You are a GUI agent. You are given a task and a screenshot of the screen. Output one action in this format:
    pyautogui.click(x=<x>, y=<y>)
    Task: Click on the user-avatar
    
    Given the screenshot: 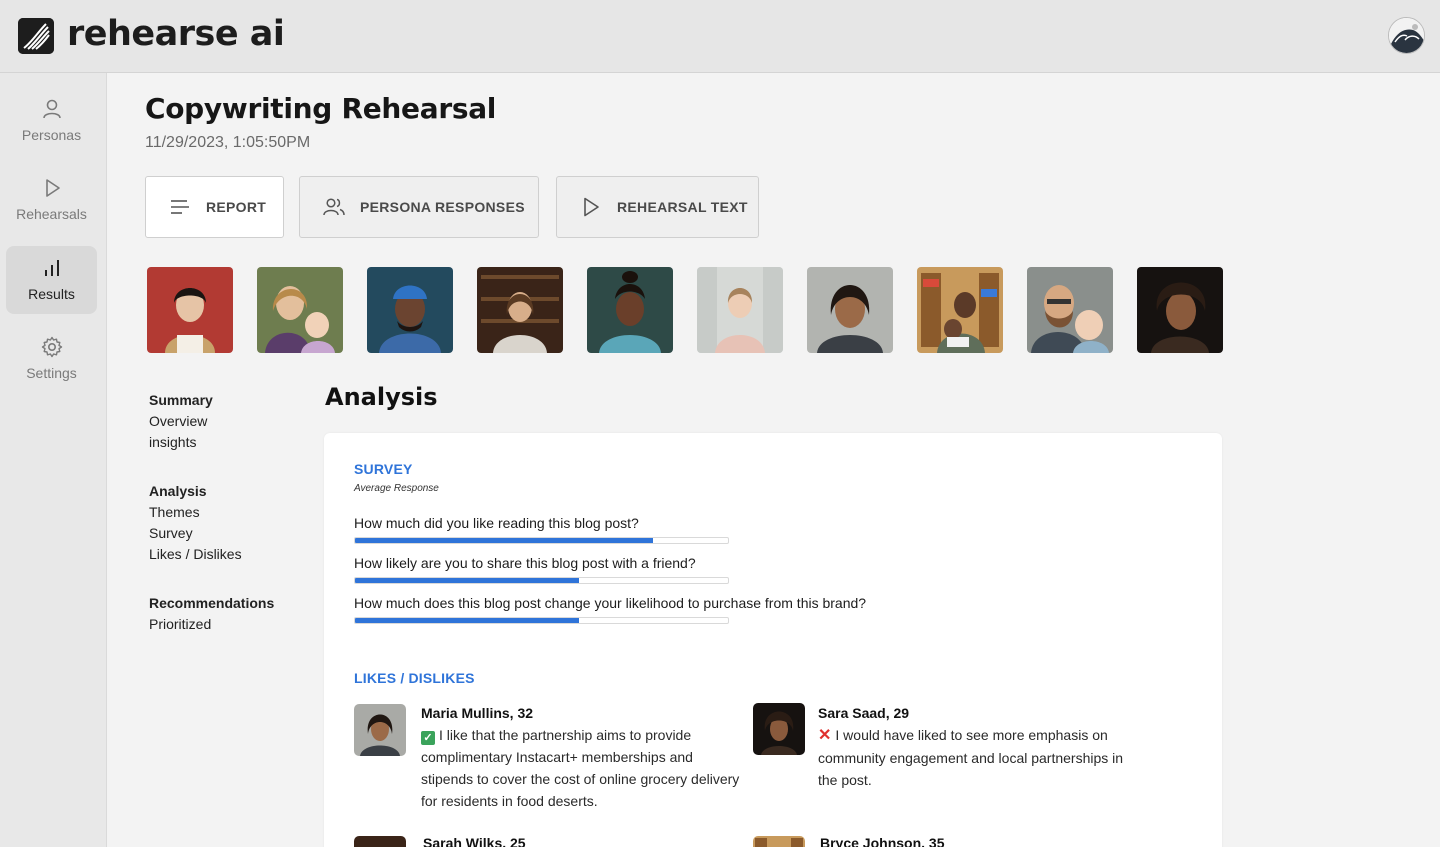 What is the action you would take?
    pyautogui.click(x=1406, y=35)
    